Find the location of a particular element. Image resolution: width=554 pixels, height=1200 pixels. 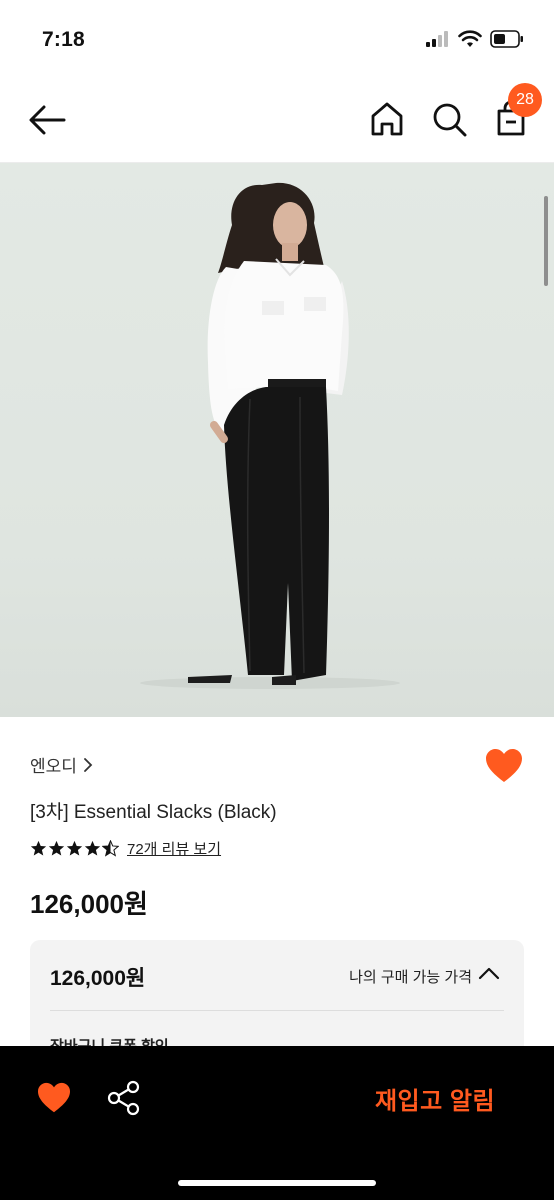

chevron-right-icon is located at coordinates (88, 764).